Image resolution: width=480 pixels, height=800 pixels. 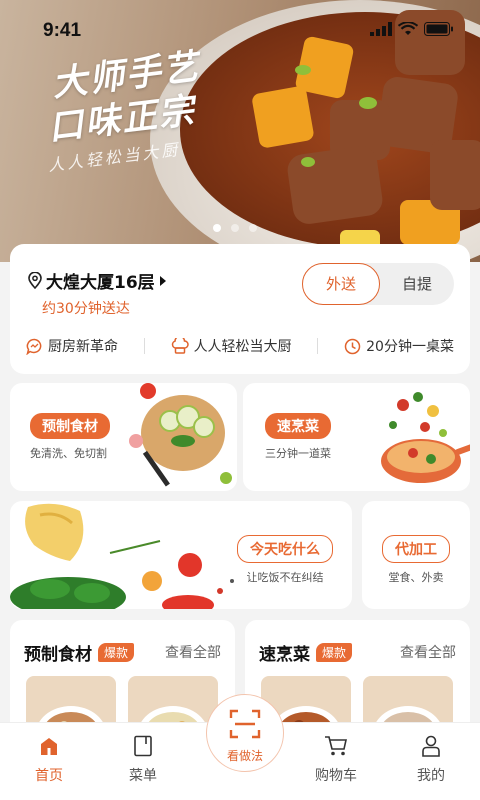 I want to click on category-tag: 预制食材, so click(x=70, y=426).